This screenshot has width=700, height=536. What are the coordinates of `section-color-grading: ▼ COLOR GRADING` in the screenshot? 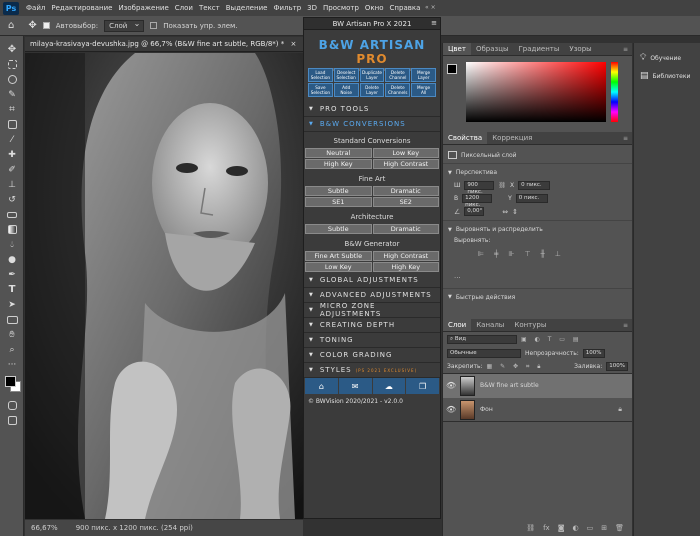 It's located at (372, 355).